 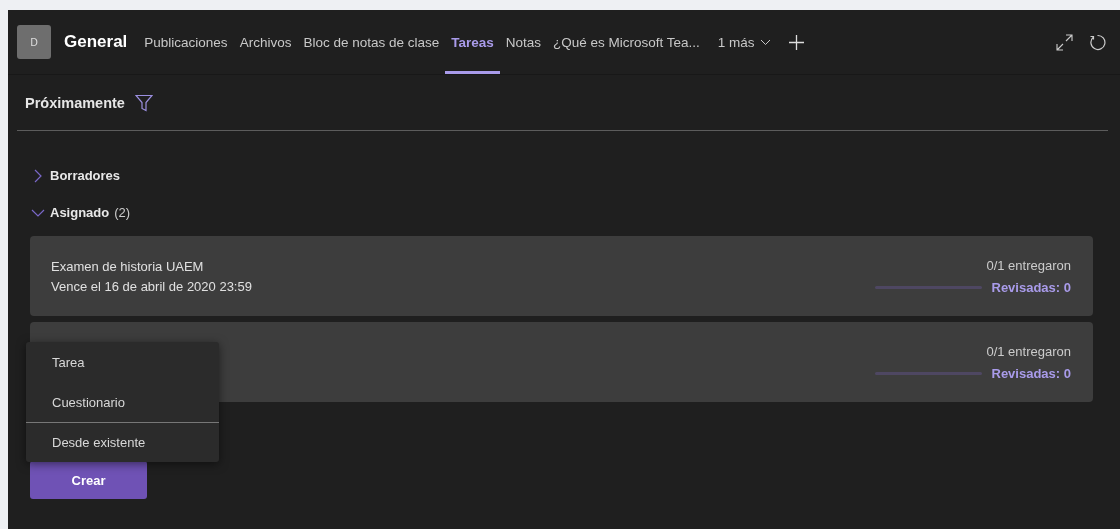 What do you see at coordinates (85, 175) in the screenshot?
I see `group-label: Borradores` at bounding box center [85, 175].